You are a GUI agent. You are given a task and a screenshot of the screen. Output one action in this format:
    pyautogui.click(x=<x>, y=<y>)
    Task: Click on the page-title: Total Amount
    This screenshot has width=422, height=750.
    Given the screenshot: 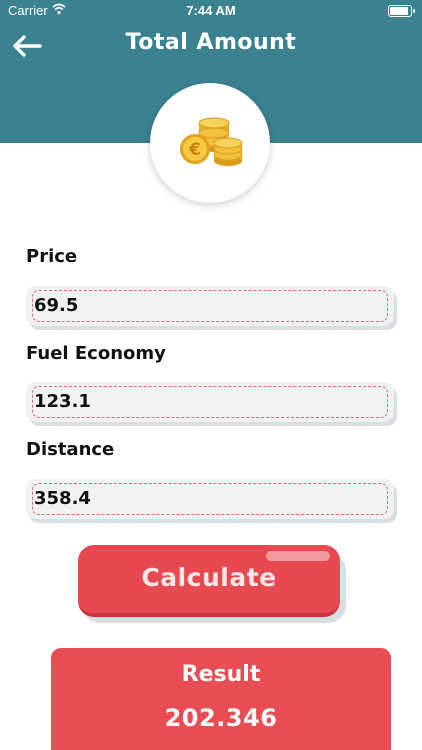 What is the action you would take?
    pyautogui.click(x=211, y=42)
    